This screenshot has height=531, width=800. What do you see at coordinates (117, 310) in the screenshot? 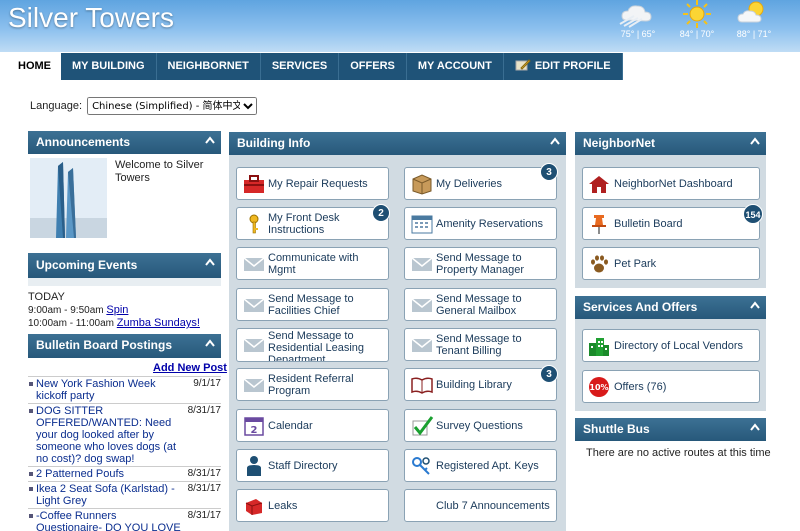
I see `event-link: Spin` at bounding box center [117, 310].